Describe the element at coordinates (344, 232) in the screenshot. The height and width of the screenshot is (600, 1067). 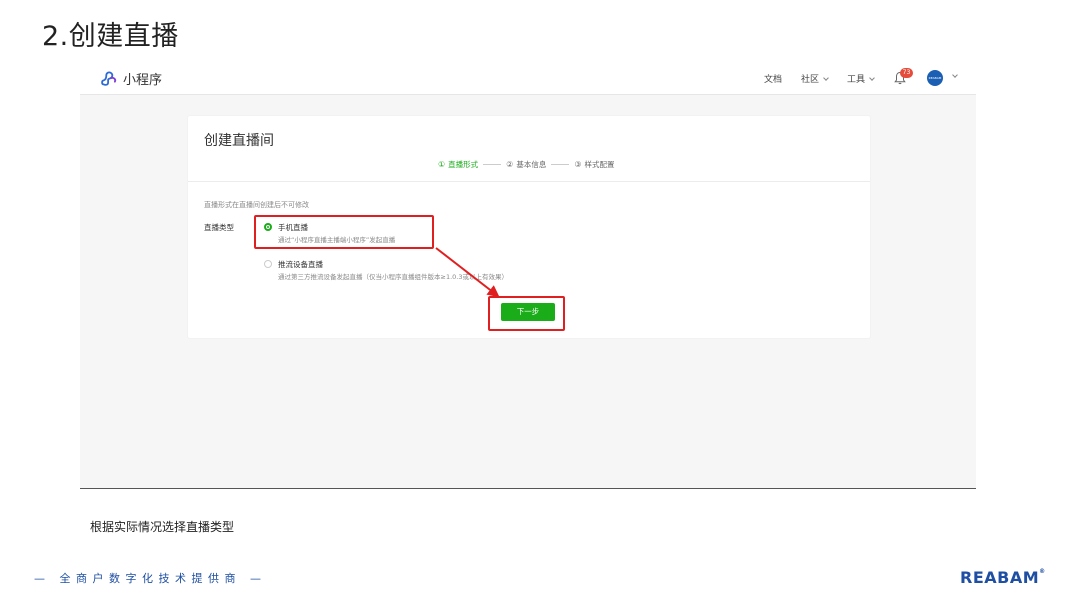
I see `highlight-box-mobile-live` at that location.